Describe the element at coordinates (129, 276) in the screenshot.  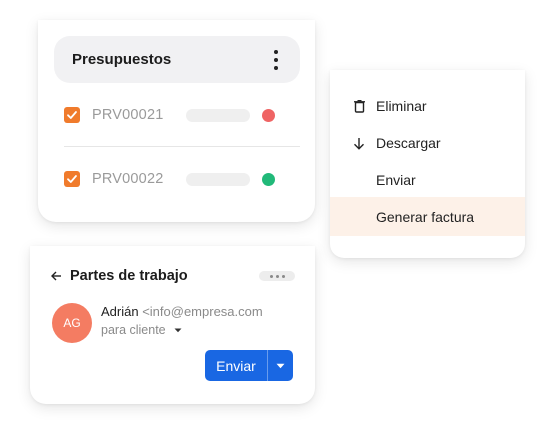
I see `partes-title: Partes de trabajo` at that location.